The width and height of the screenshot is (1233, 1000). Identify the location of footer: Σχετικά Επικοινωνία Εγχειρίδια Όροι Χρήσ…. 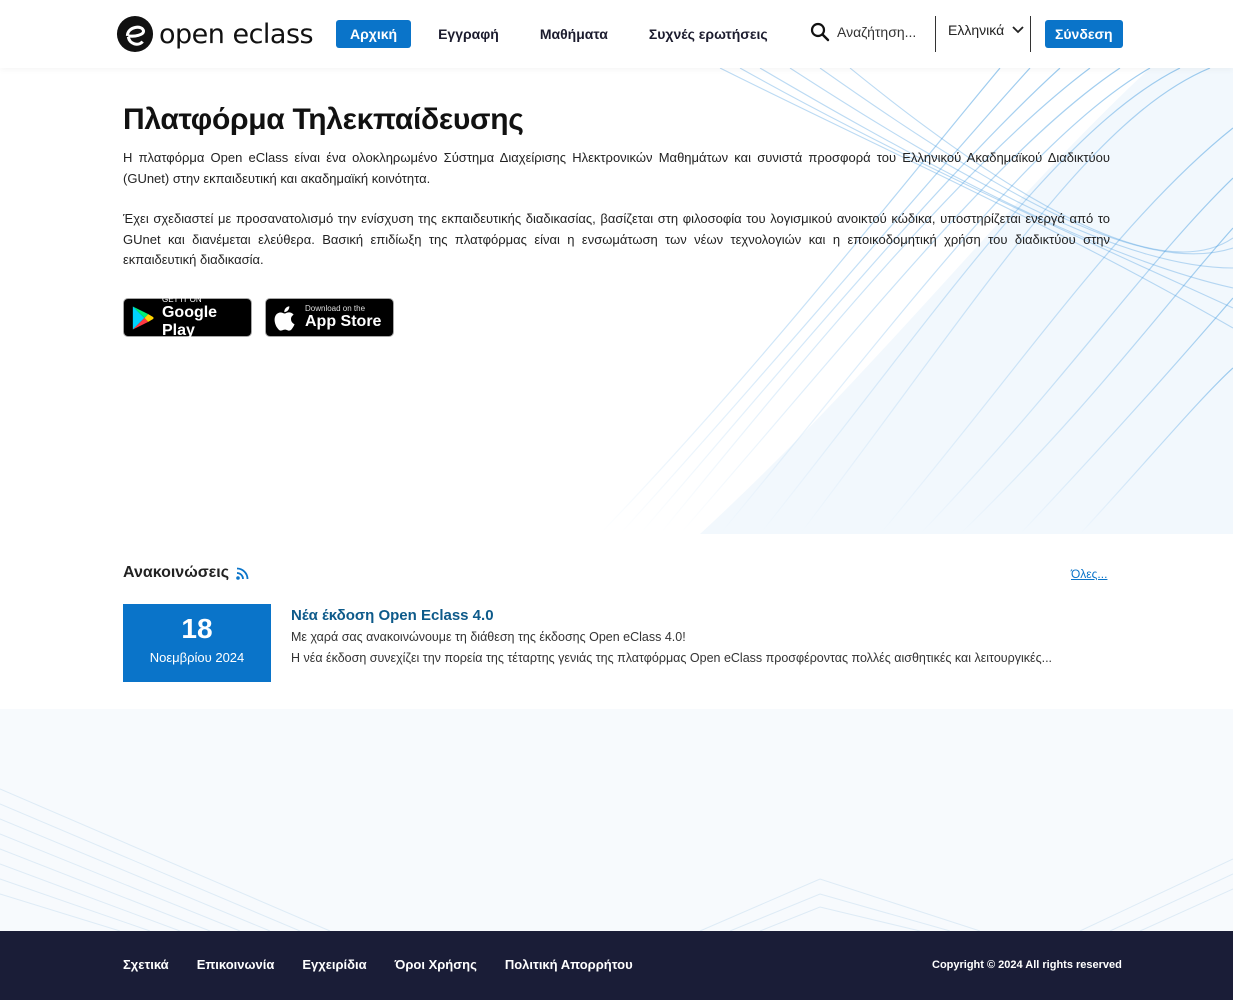
(616, 965).